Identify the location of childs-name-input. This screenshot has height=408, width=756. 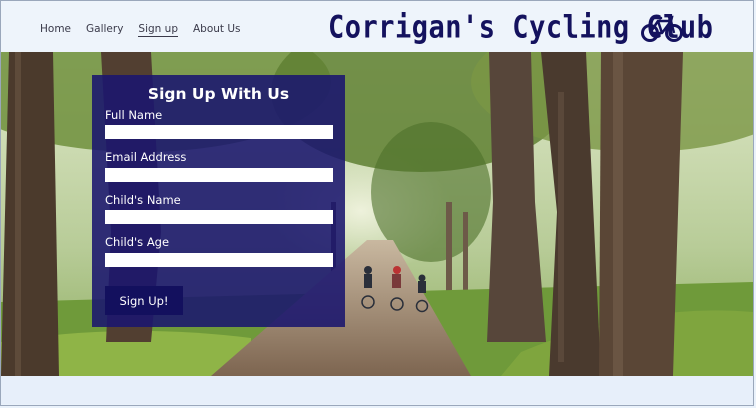
(219, 217).